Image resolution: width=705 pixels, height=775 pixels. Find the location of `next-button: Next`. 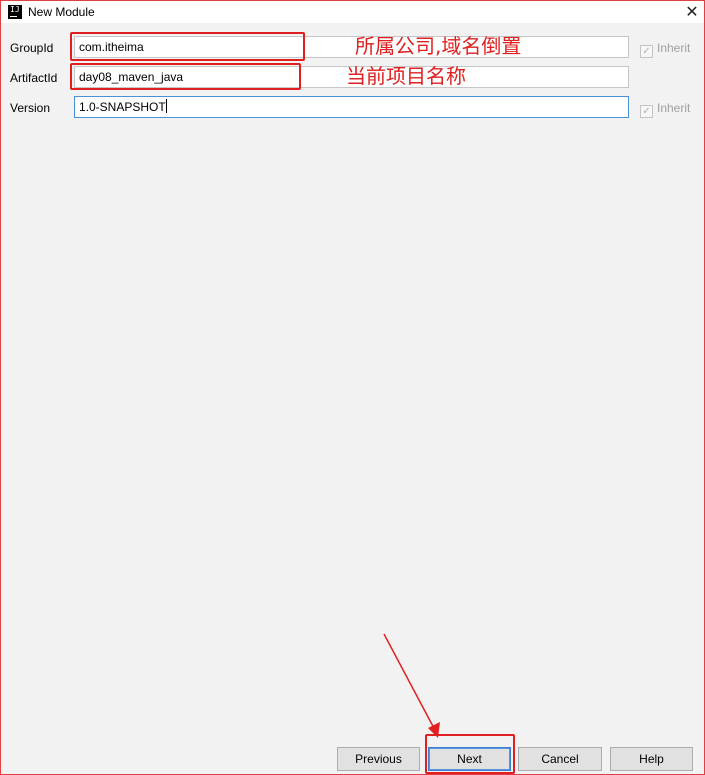

next-button: Next is located at coordinates (469, 759).